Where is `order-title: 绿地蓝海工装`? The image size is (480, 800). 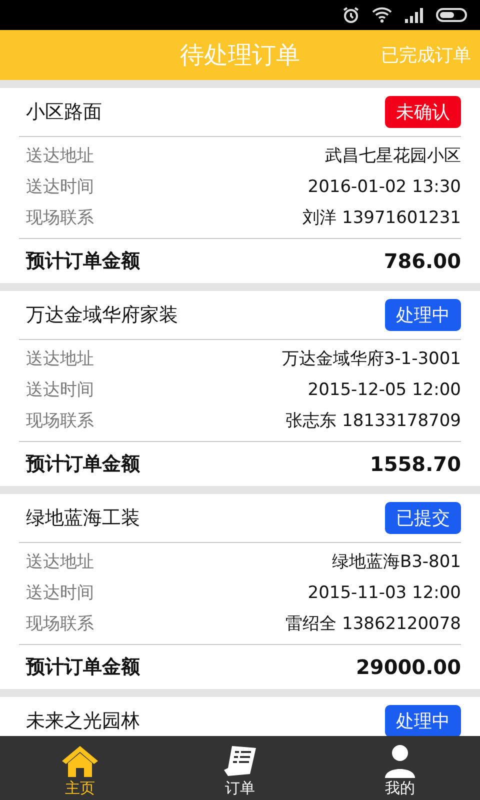
order-title: 绿地蓝海工装 is located at coordinates (83, 518).